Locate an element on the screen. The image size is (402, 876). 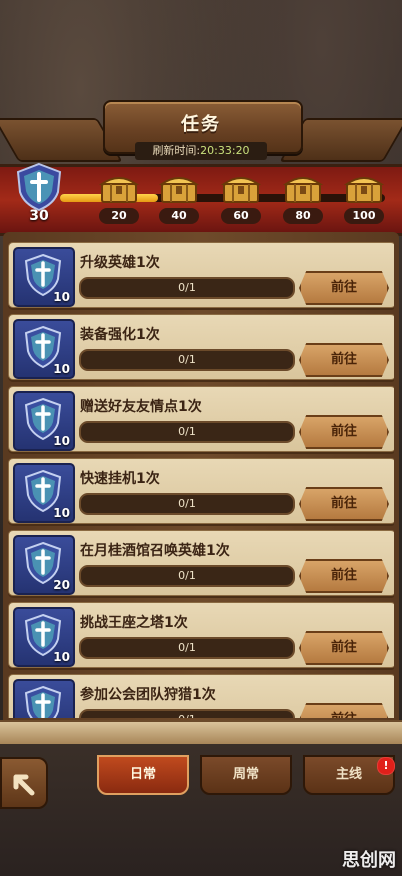
back-arrow-icon is located at coordinates (24, 785).